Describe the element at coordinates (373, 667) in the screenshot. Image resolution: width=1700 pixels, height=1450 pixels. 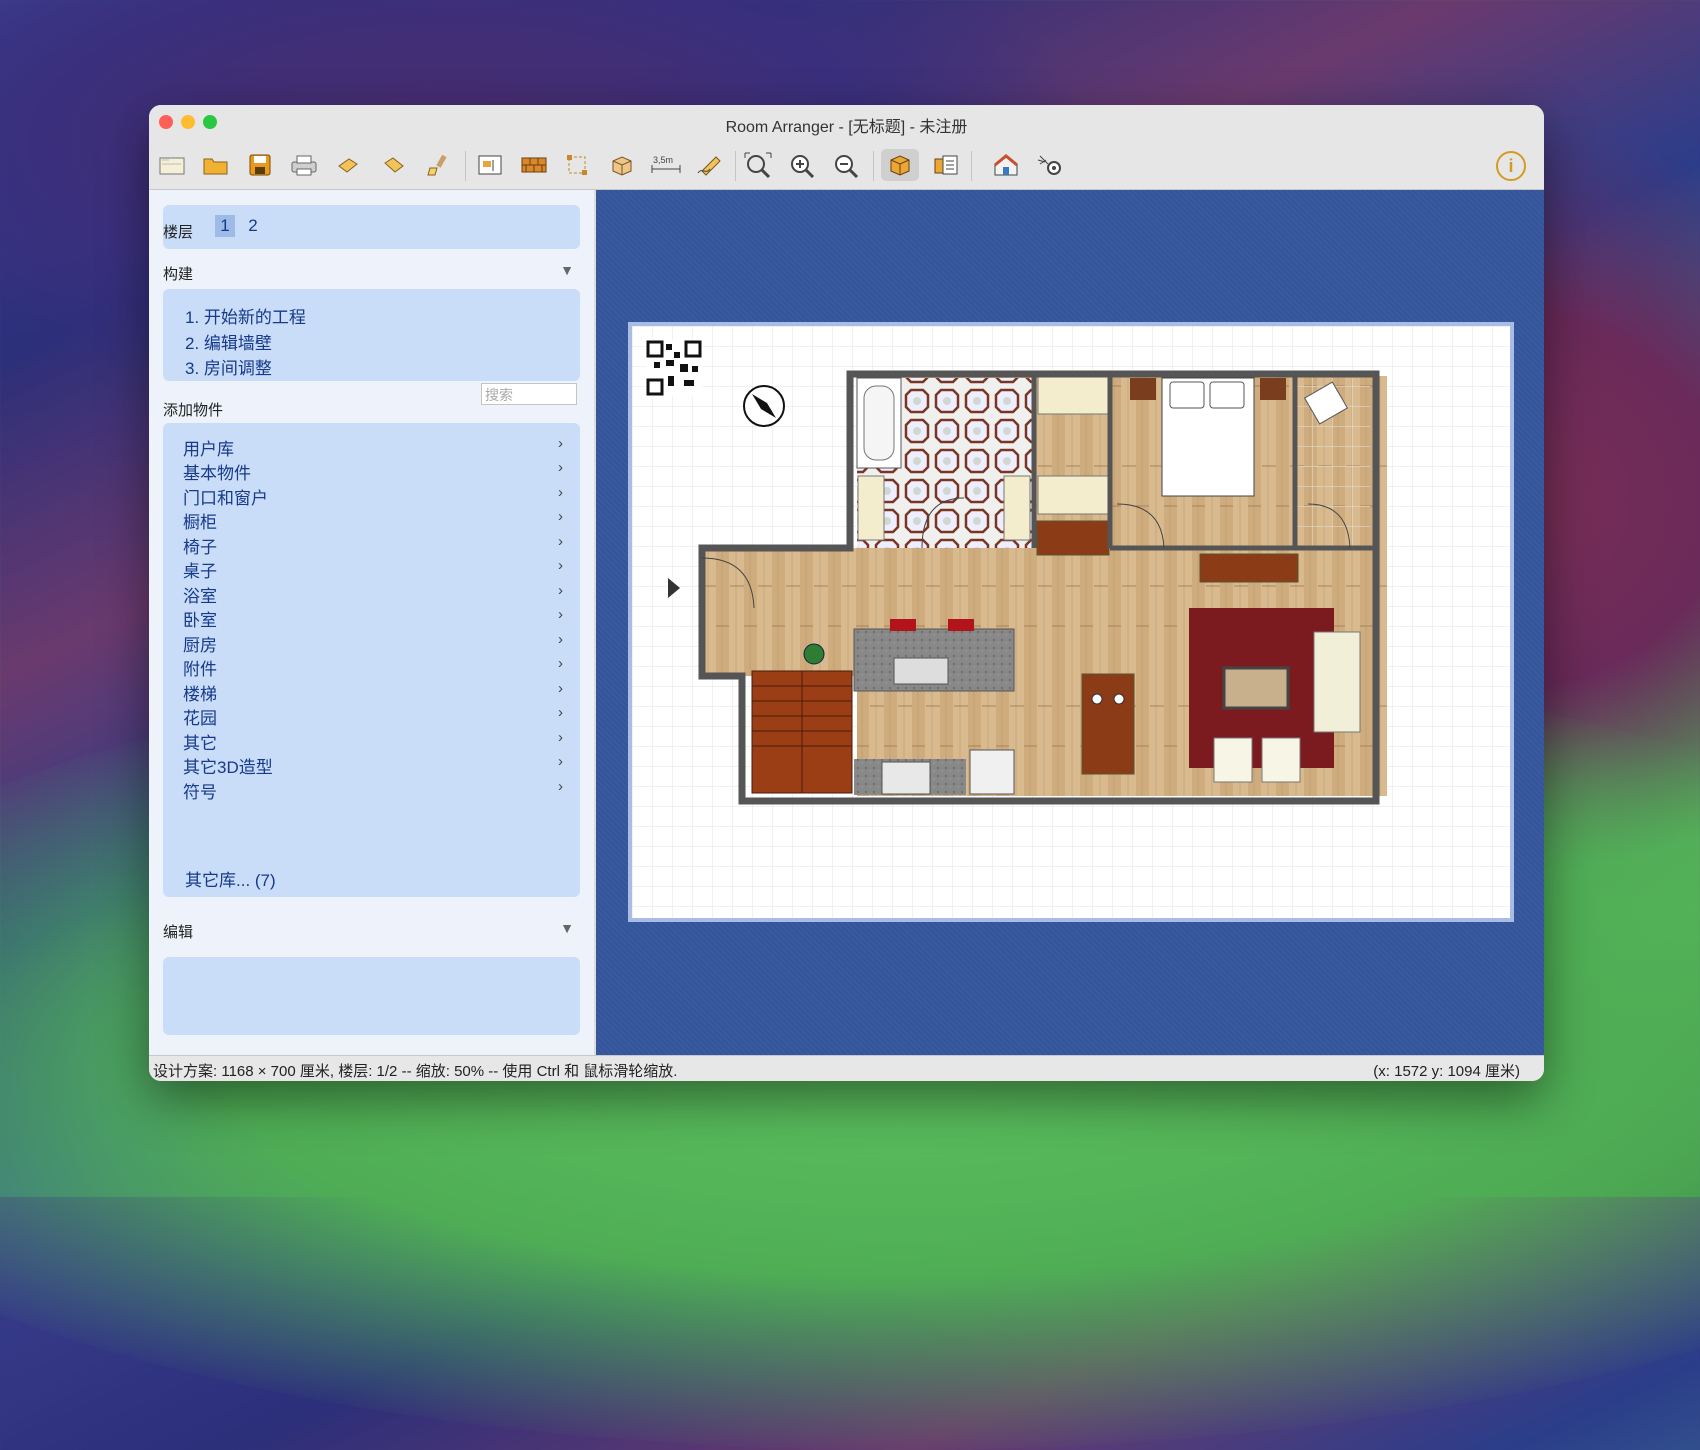
I see `library-item-accessories: 附件 ›` at that location.